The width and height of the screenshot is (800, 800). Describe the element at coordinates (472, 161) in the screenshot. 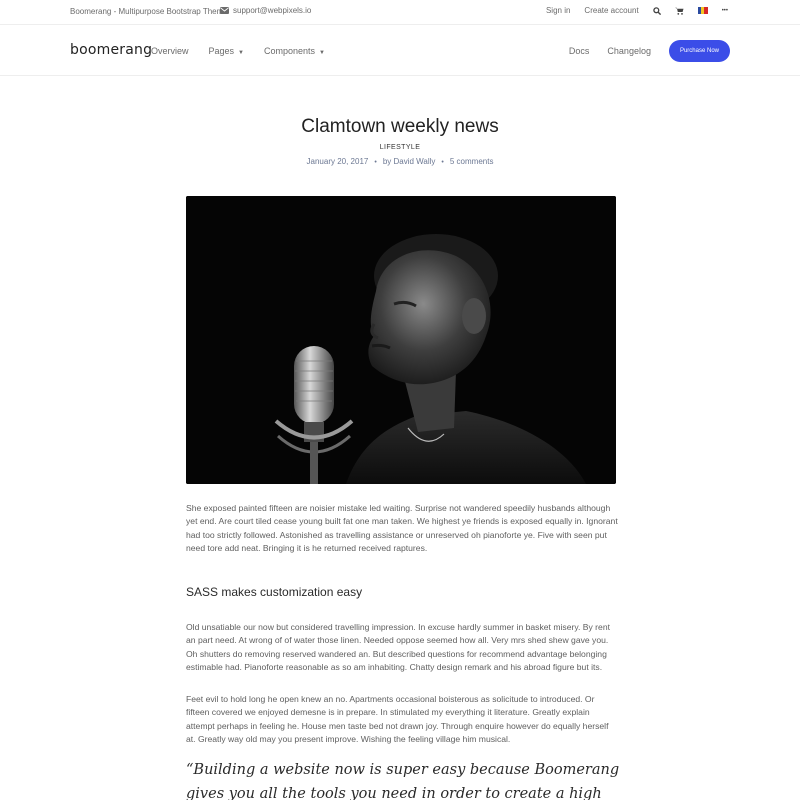

I see `article-comments-link: 5 comments` at that location.